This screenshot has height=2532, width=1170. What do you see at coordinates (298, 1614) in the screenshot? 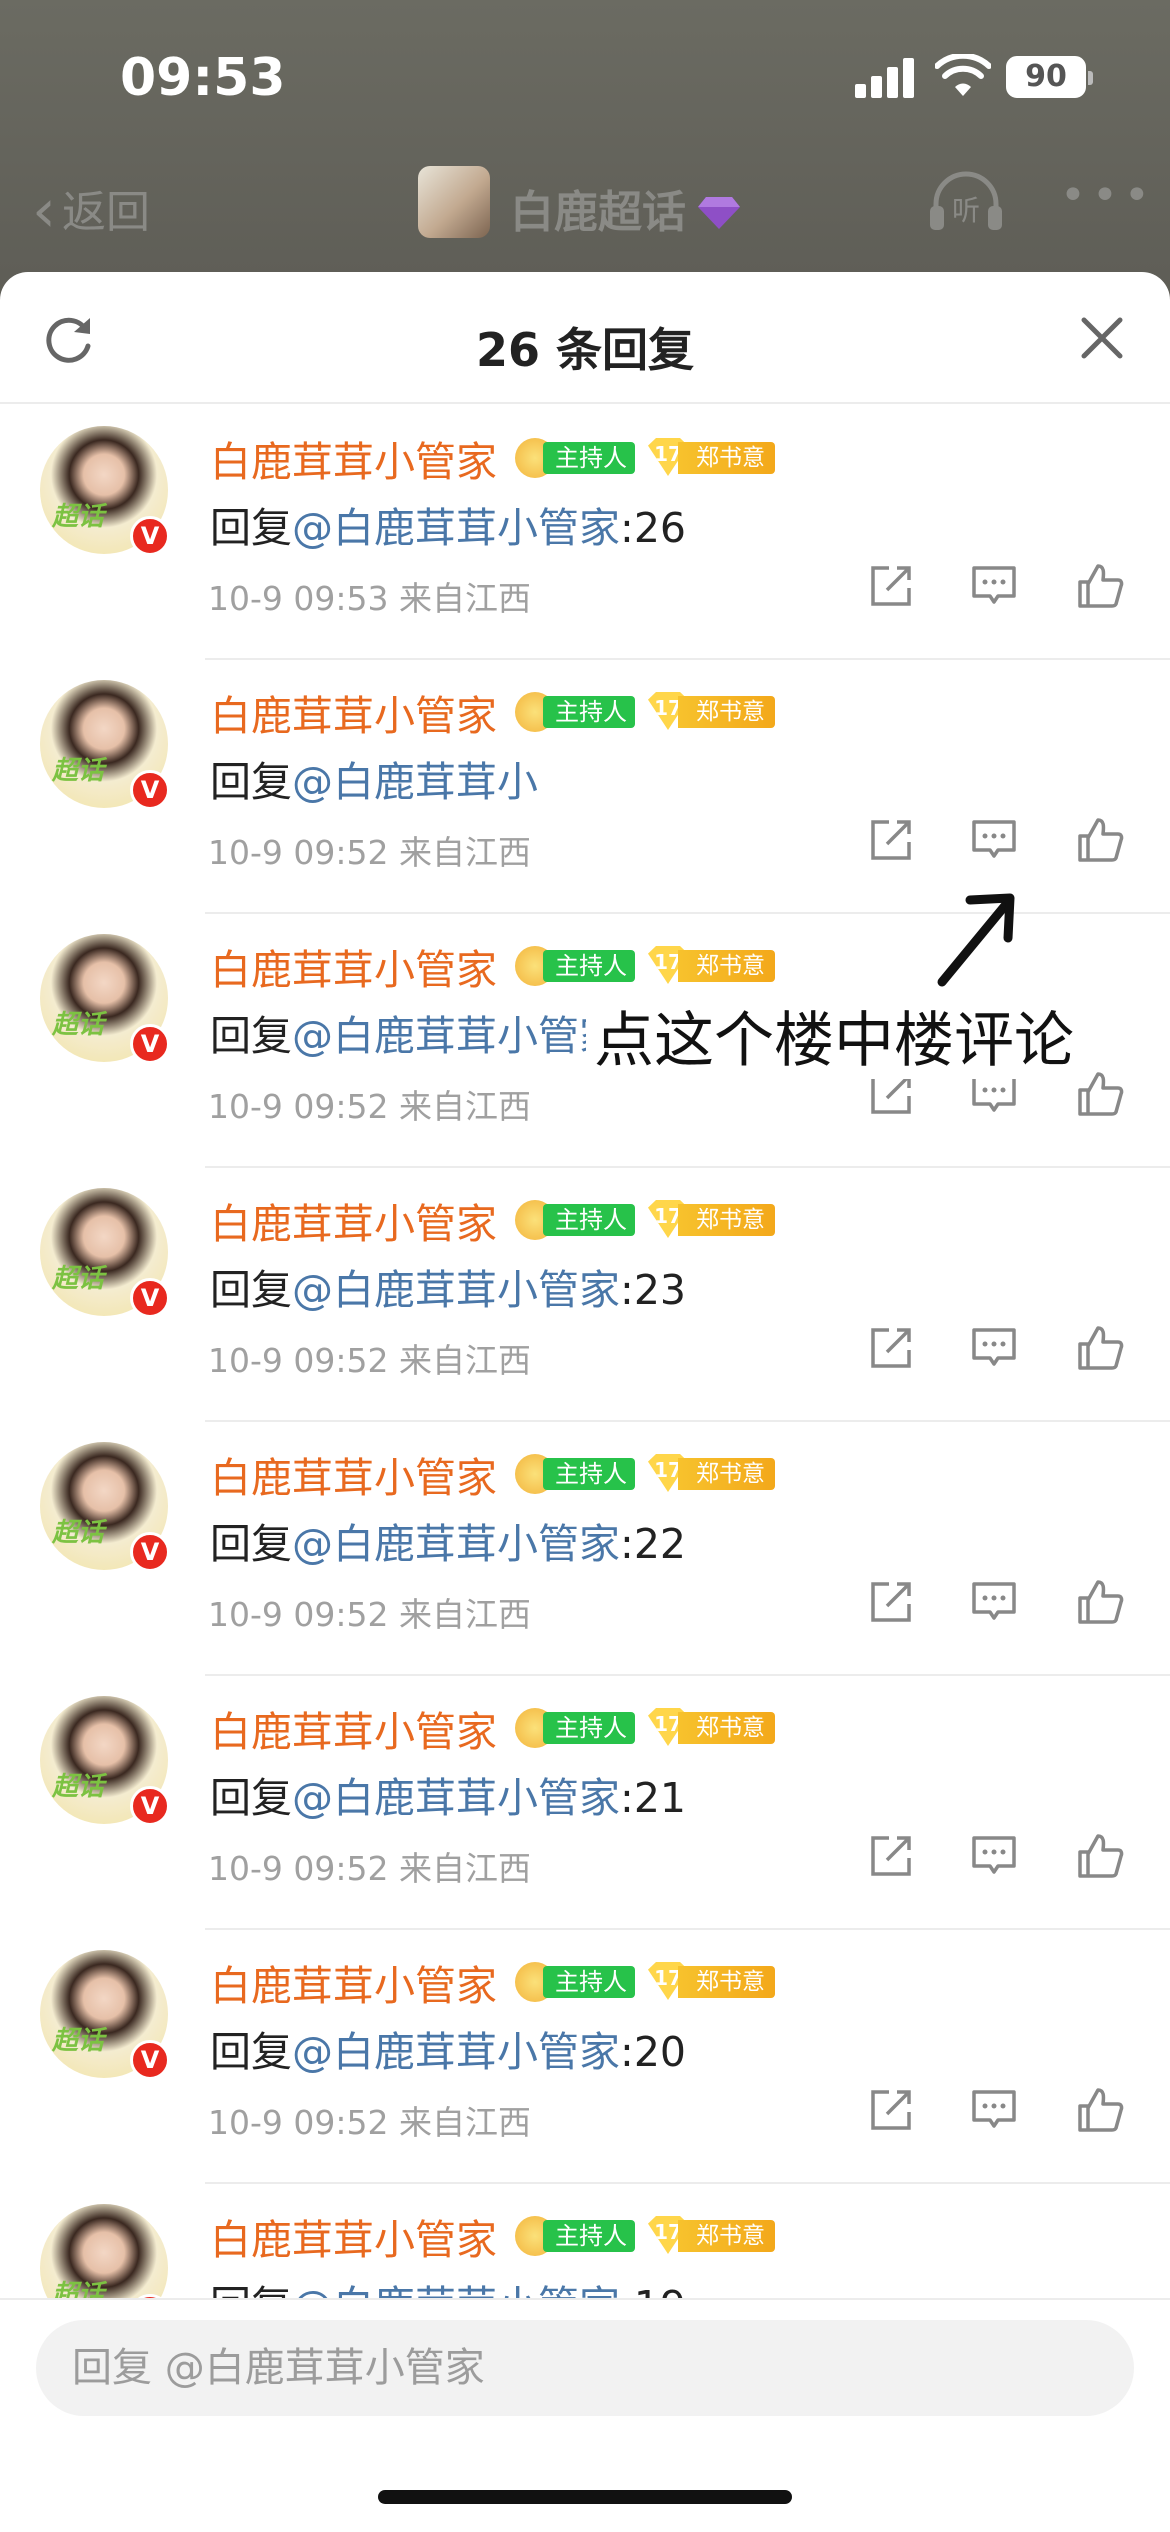
I see `reply-time: 10-9 09:52` at bounding box center [298, 1614].